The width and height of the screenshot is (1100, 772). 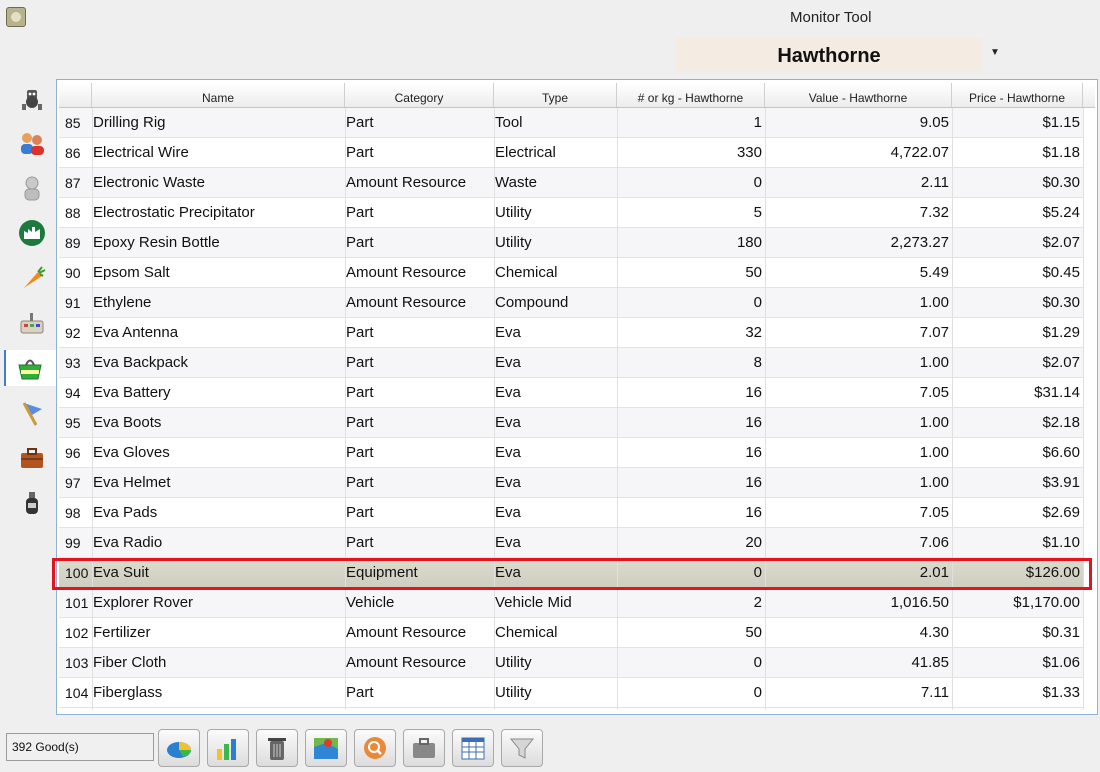 I want to click on people-icon, so click(x=32, y=144).